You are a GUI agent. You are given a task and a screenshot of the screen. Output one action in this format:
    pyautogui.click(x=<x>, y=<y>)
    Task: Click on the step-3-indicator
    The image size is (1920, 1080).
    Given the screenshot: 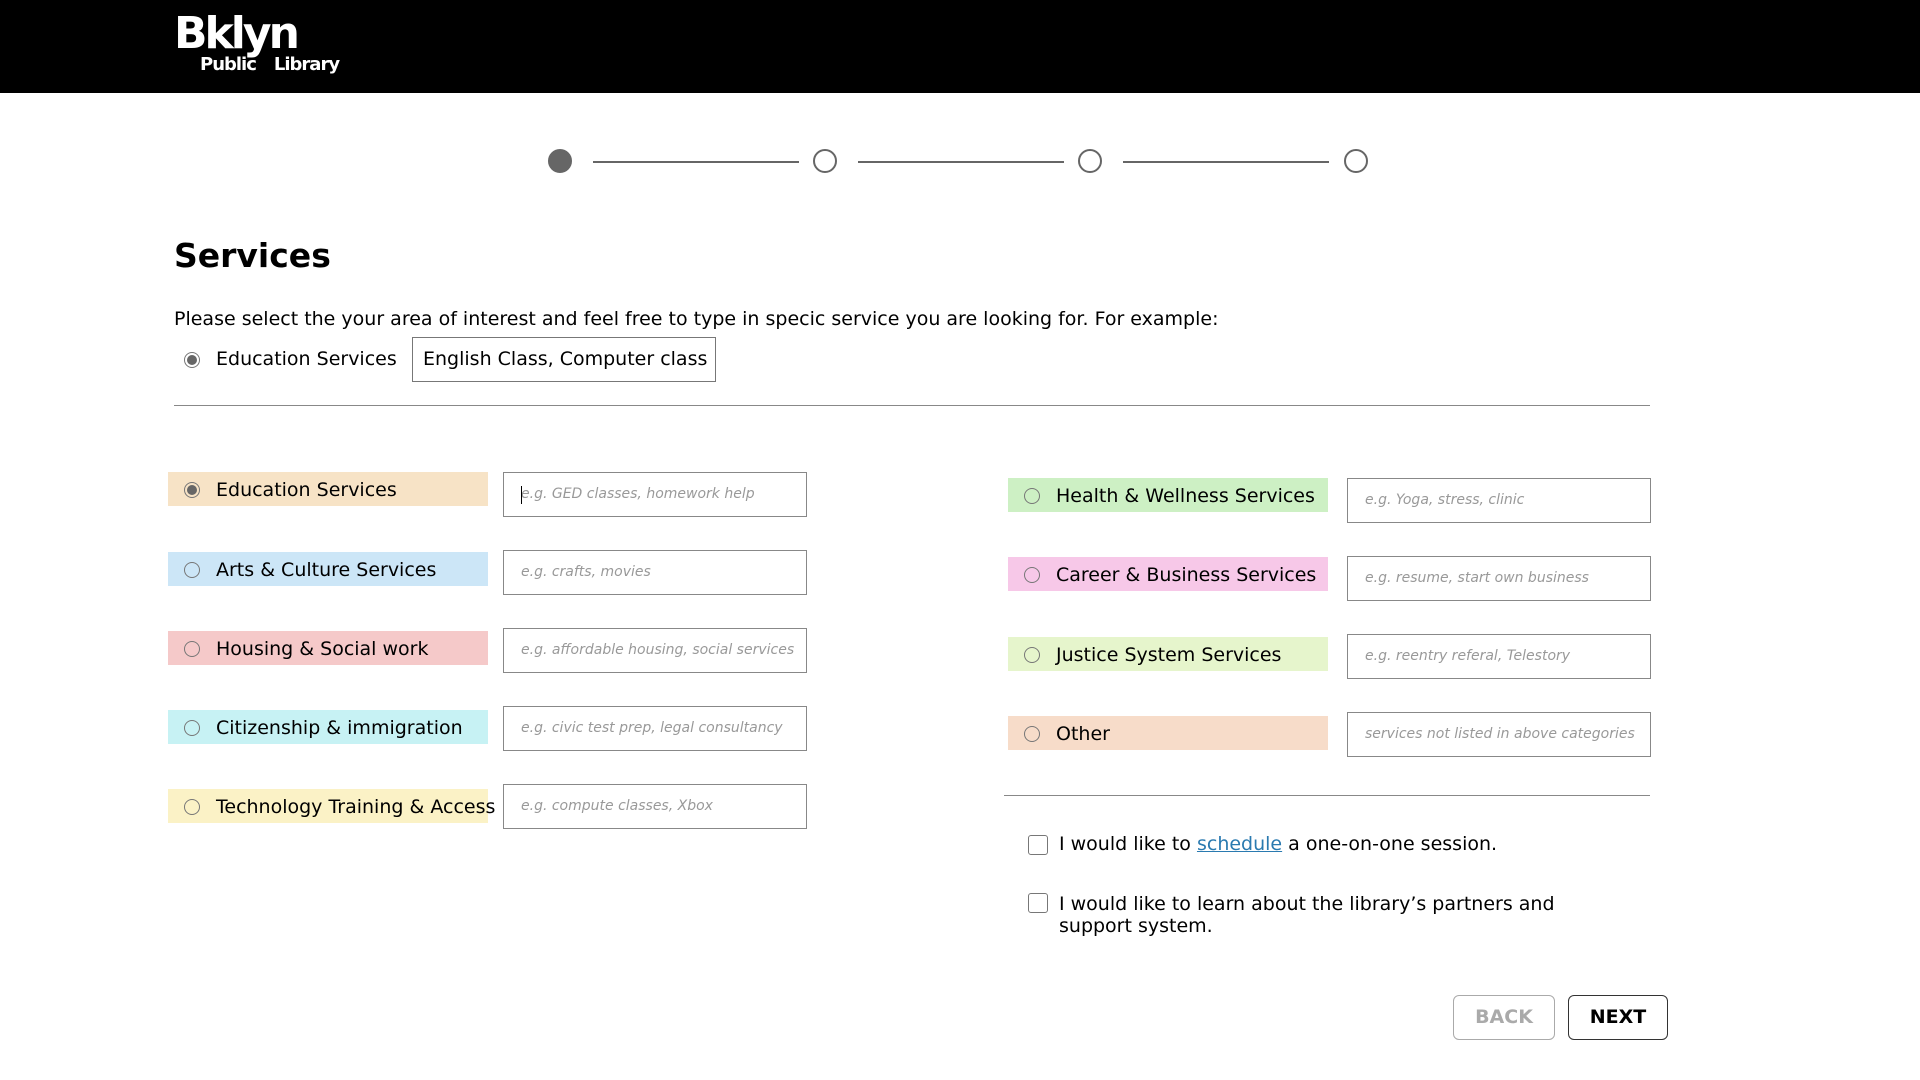 What is the action you would take?
    pyautogui.click(x=1090, y=161)
    